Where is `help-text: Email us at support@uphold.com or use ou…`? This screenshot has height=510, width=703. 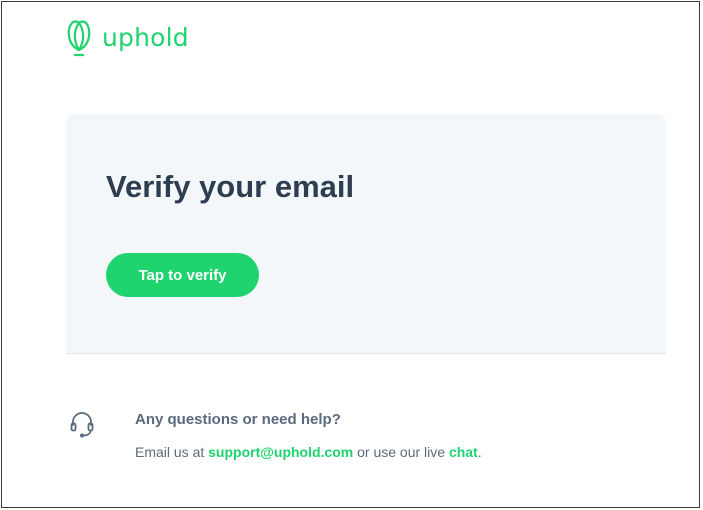
help-text: Email us at support@uphold.com or use ou… is located at coordinates (308, 452).